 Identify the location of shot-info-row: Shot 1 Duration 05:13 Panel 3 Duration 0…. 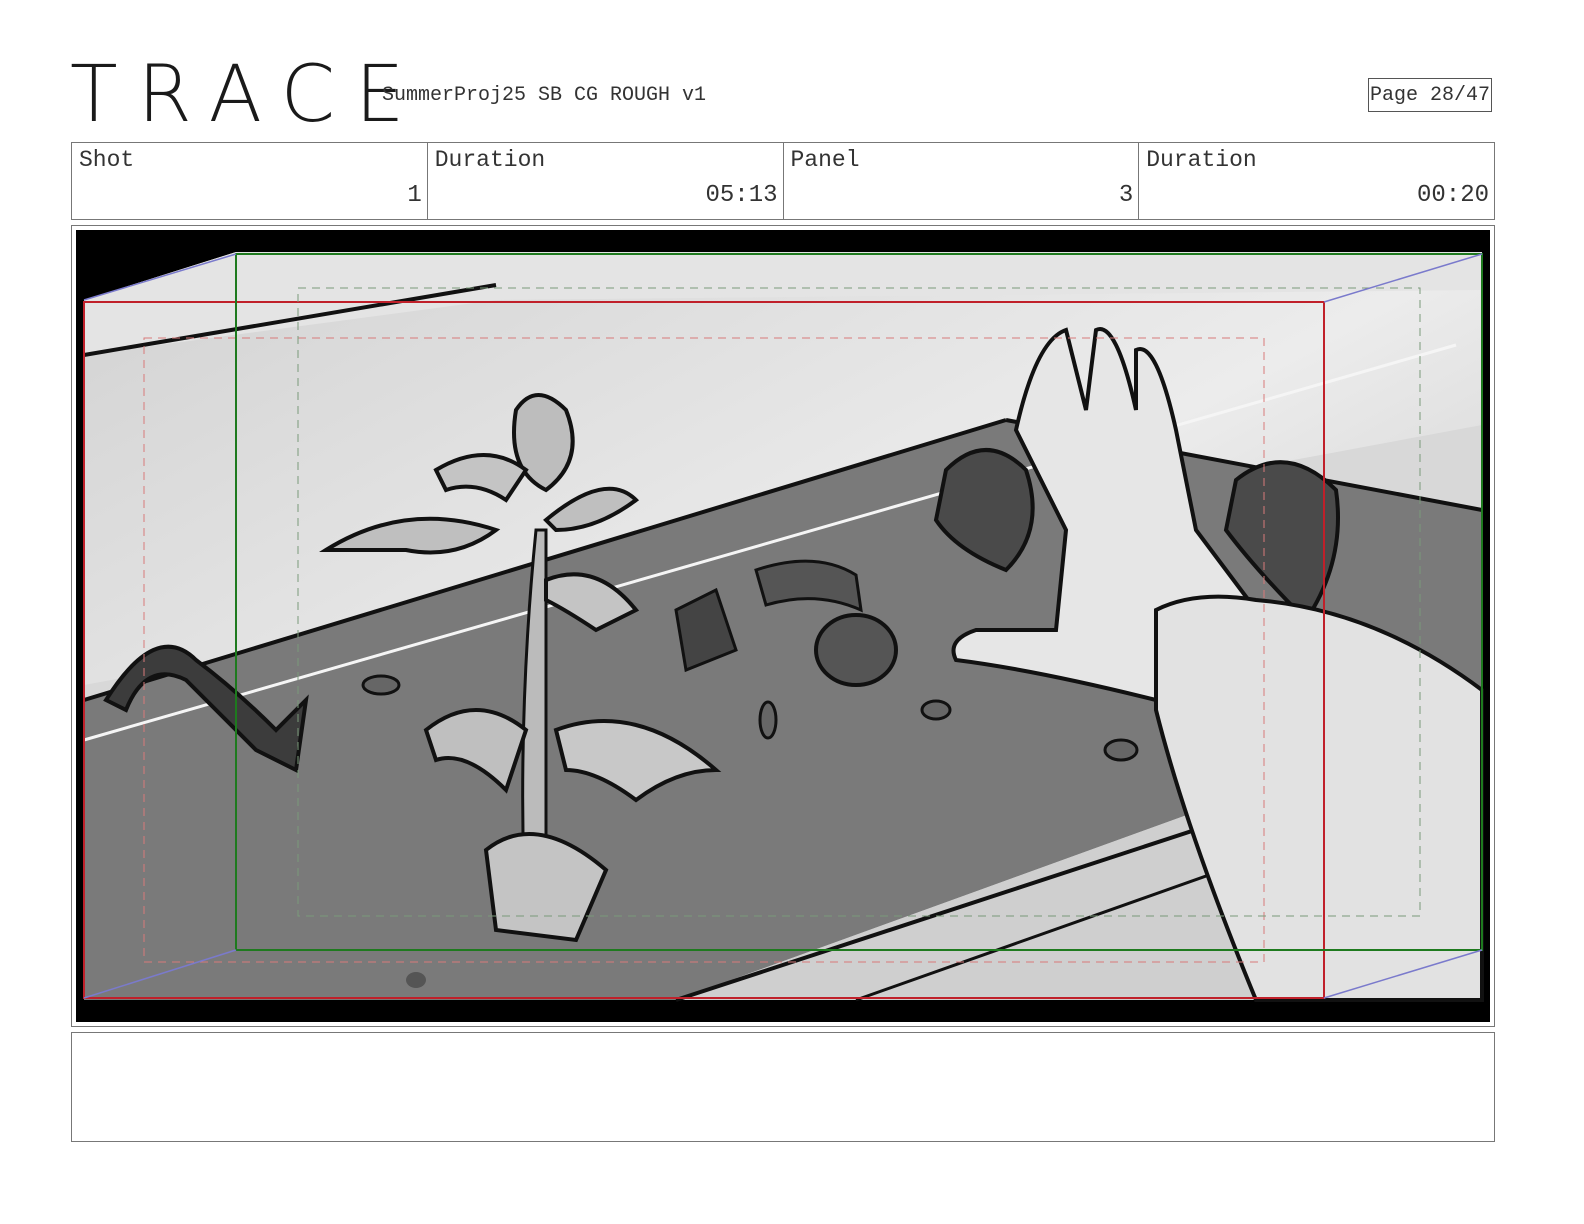
(783, 181).